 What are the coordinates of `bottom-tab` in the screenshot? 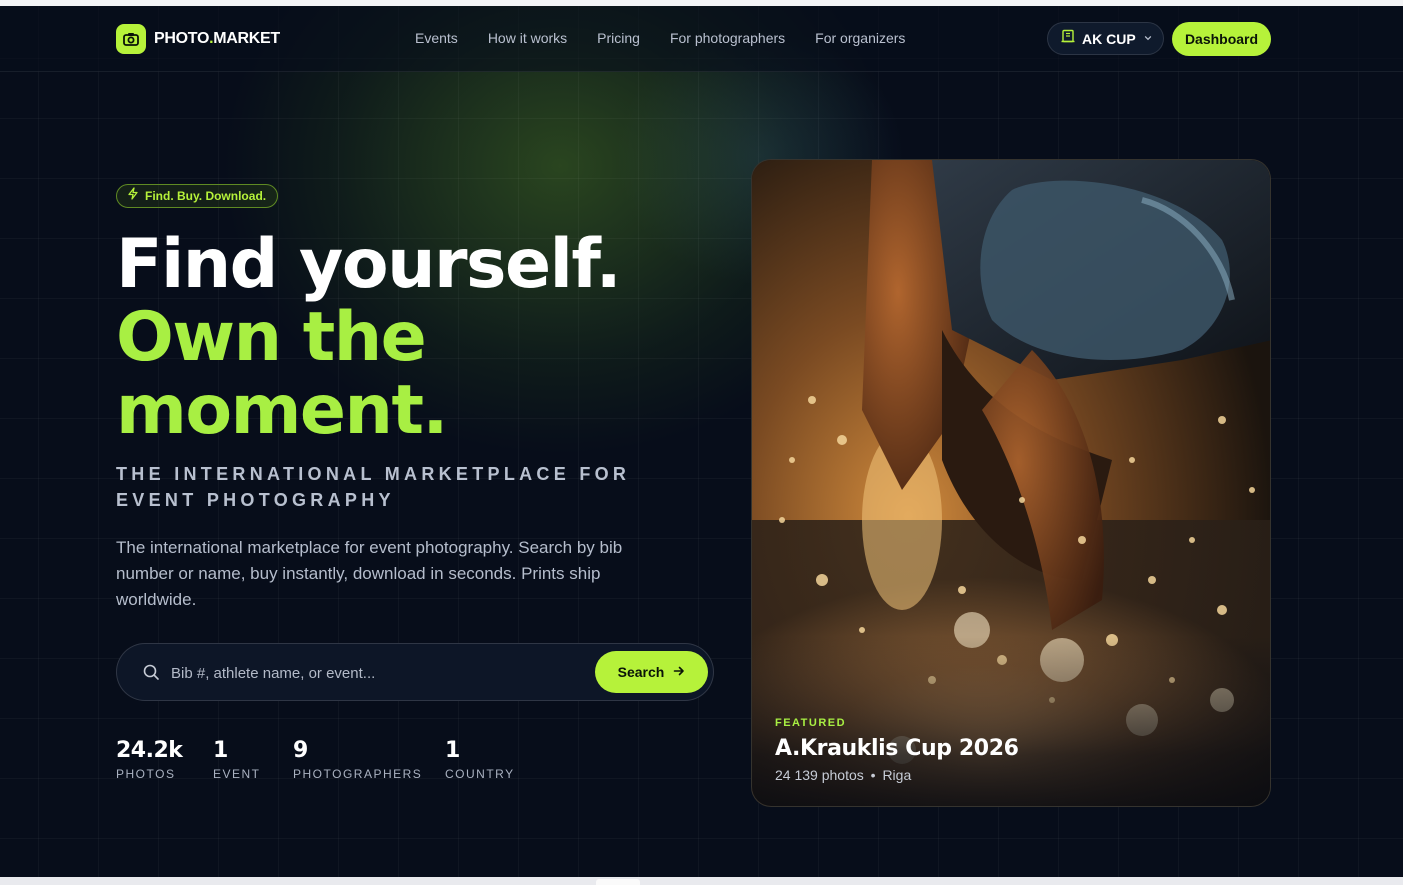 It's located at (618, 882).